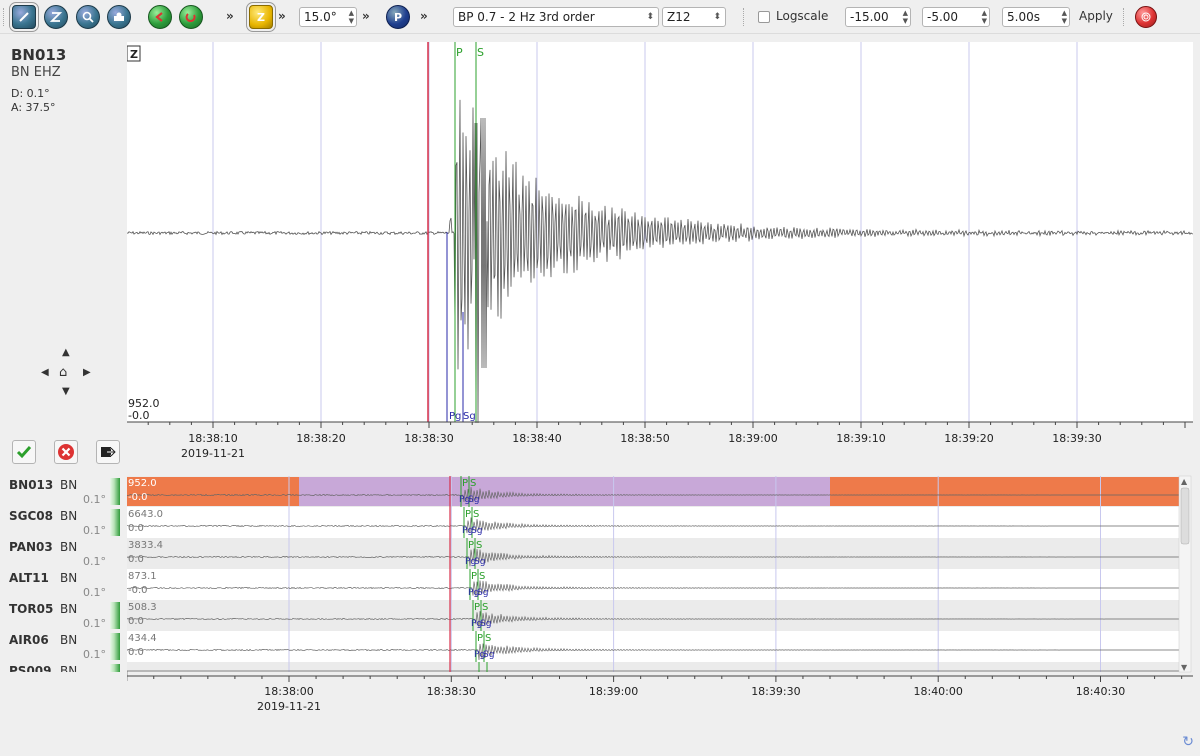  I want to click on station-row-label: AIR06 BN 0.1°, so click(67, 646).